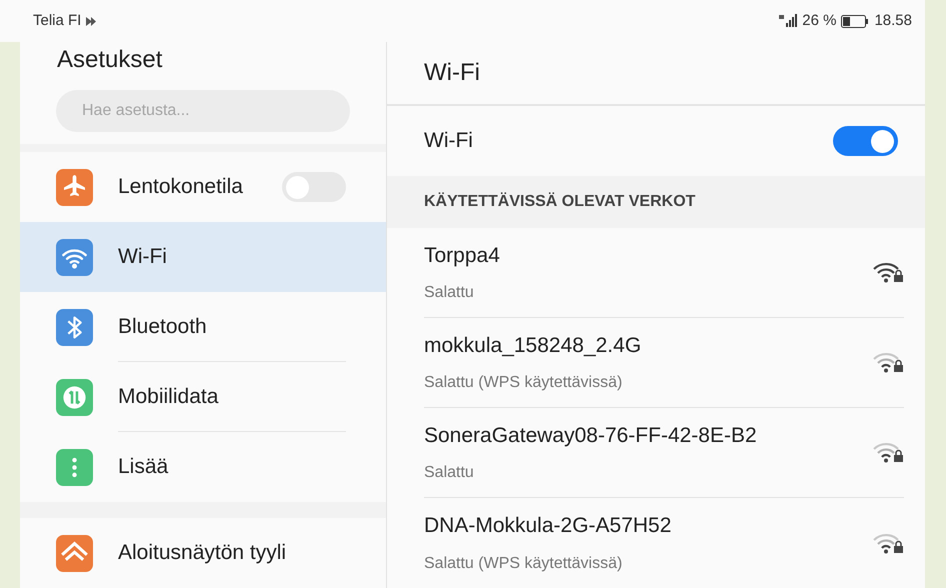  I want to click on network-item: SoneraGateway08-76-FF-42-8E-B2 Salattu, so click(664, 453).